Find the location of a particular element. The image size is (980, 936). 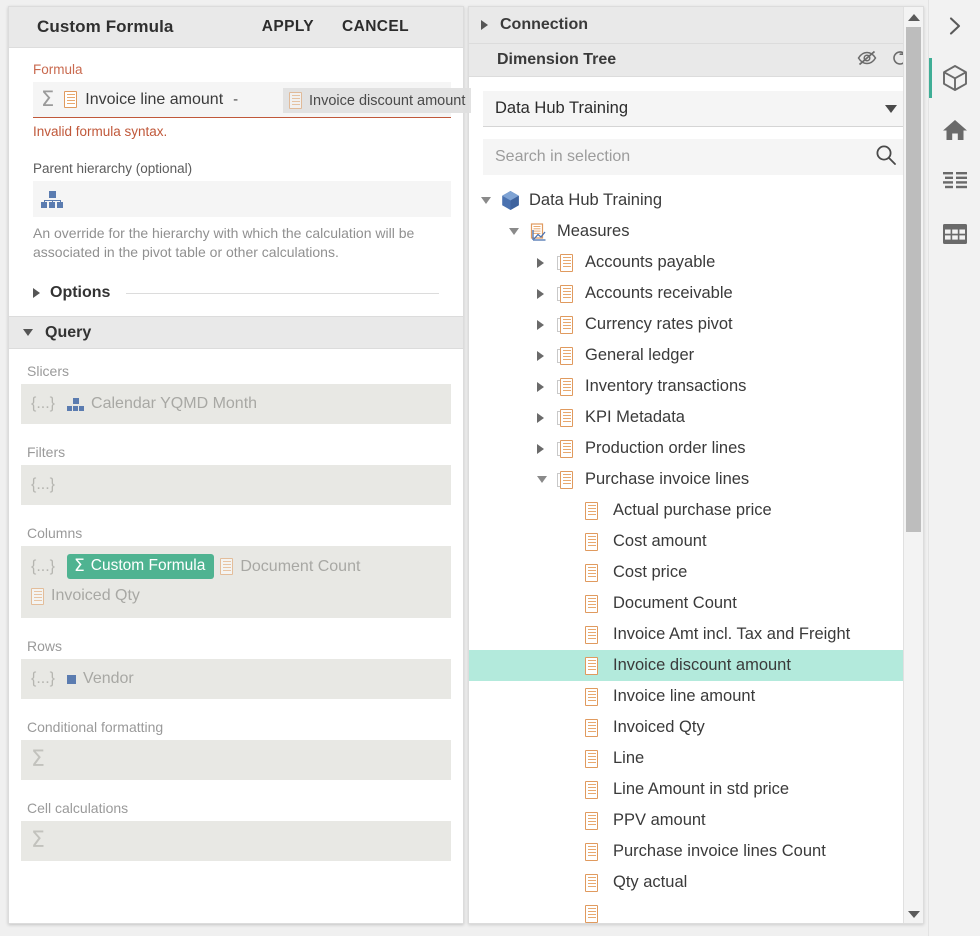

cube-icon is located at coordinates (514, 200).